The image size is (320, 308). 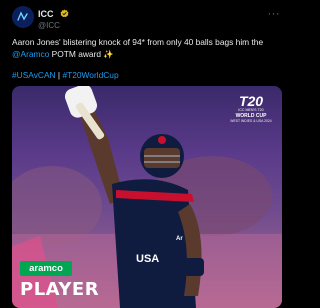 What do you see at coordinates (53, 25) in the screenshot?
I see `author-handle: @ICC` at bounding box center [53, 25].